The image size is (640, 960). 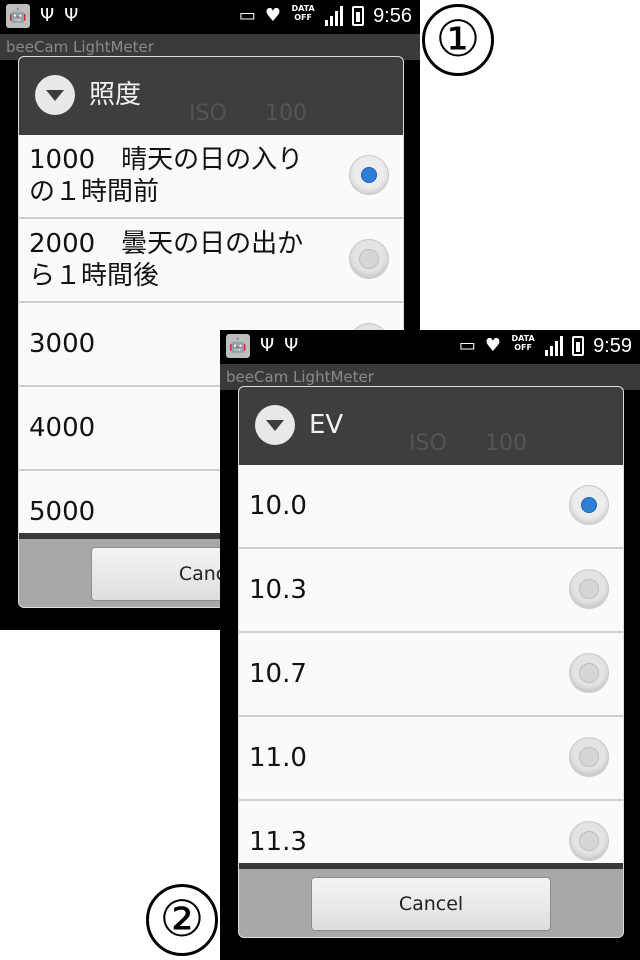 I want to click on step-badge-2: ②, so click(x=182, y=920).